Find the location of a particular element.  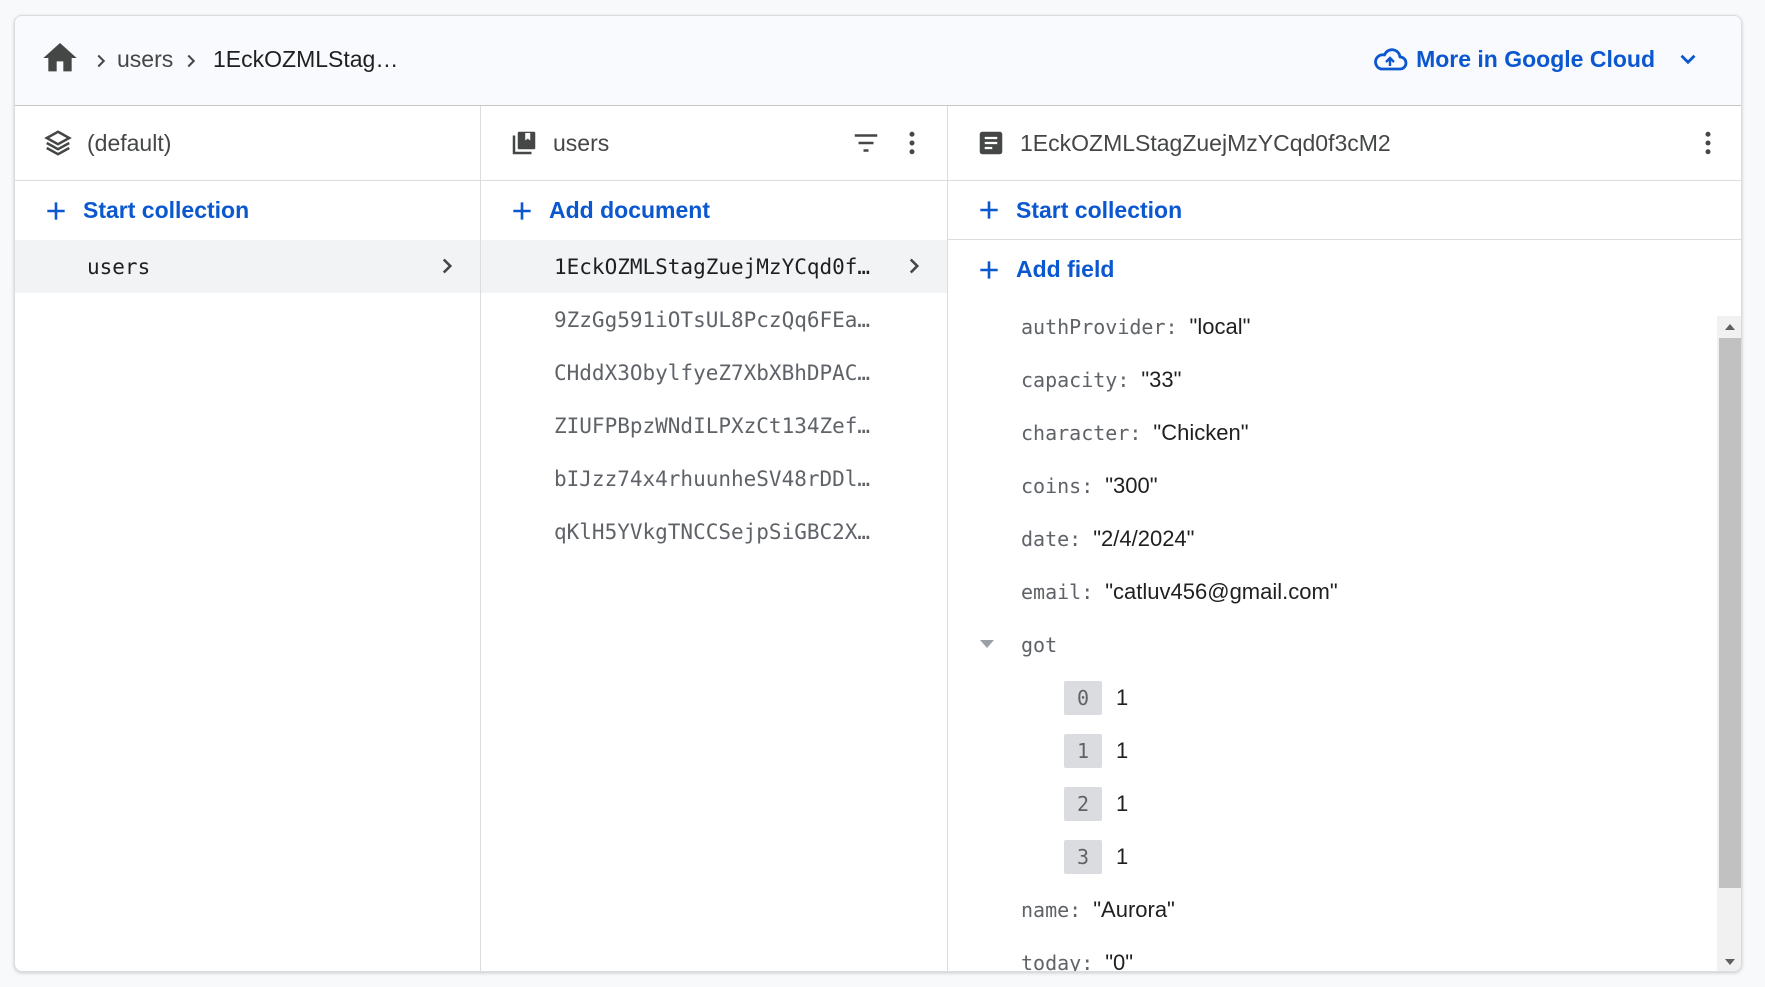

collection-header-actions is located at coordinates (881, 143).